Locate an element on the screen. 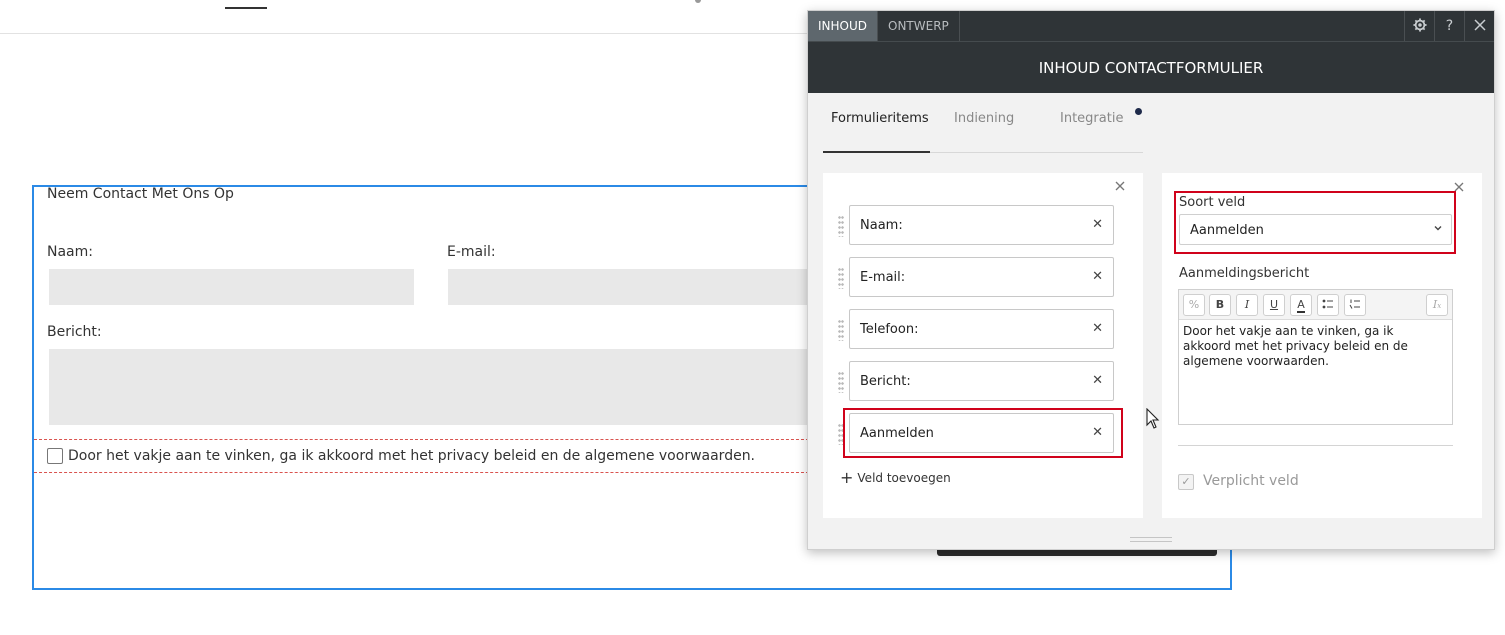  form-item-label: E-mail: is located at coordinates (883, 277).